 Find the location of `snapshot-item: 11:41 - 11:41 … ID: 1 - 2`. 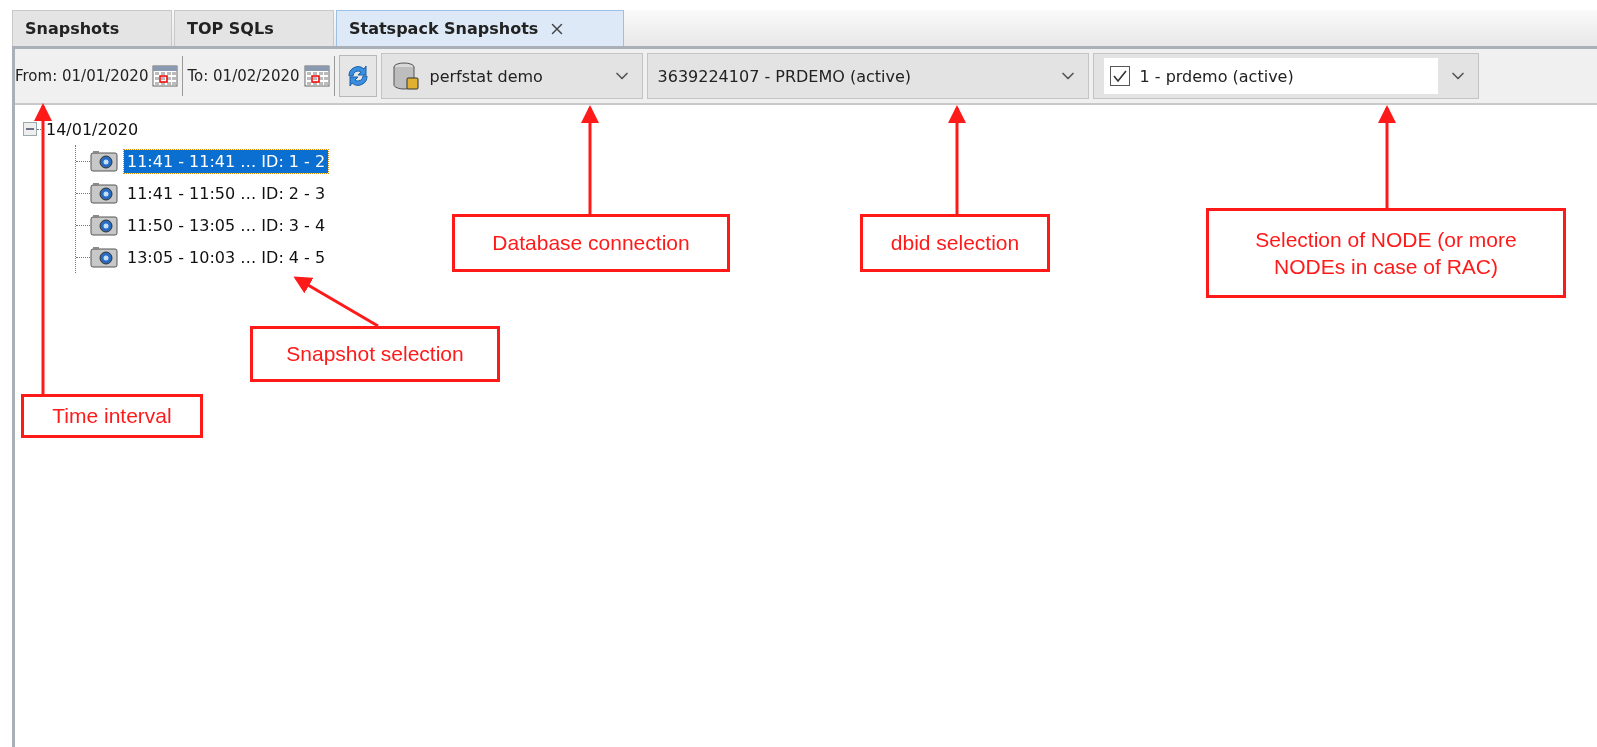

snapshot-item: 11:41 - 11:41 … ID: 1 - 2 is located at coordinates (226, 161).